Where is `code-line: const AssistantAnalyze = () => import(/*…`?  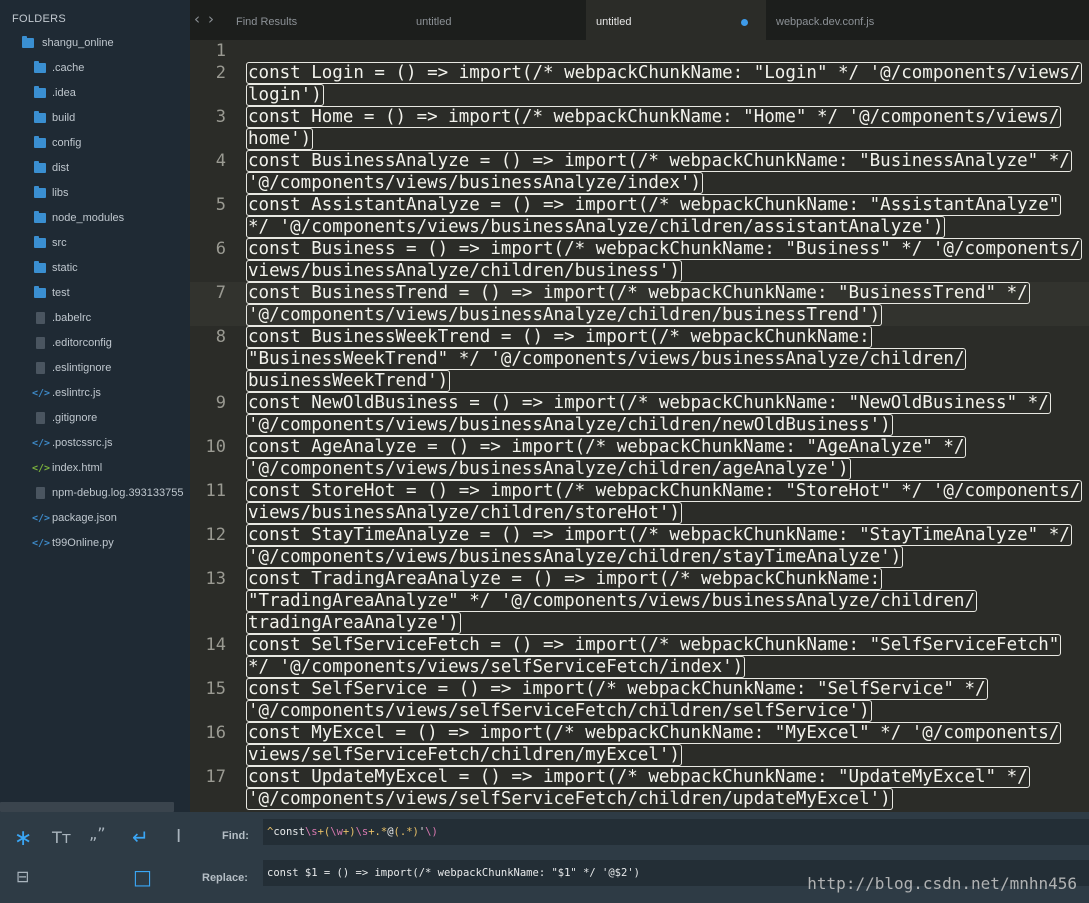 code-line: const AssistantAnalyze = () => import(/*… is located at coordinates (667, 205).